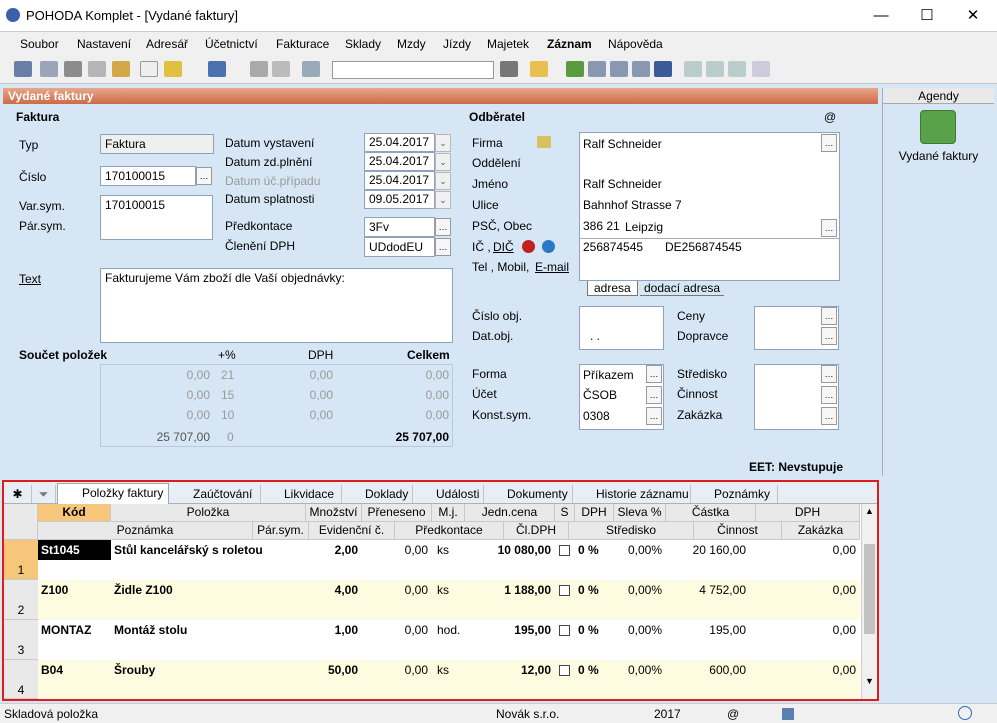 Image resolution: width=997 pixels, height=723 pixels. Describe the element at coordinates (281, 69) in the screenshot. I see `cancel-icon` at that location.